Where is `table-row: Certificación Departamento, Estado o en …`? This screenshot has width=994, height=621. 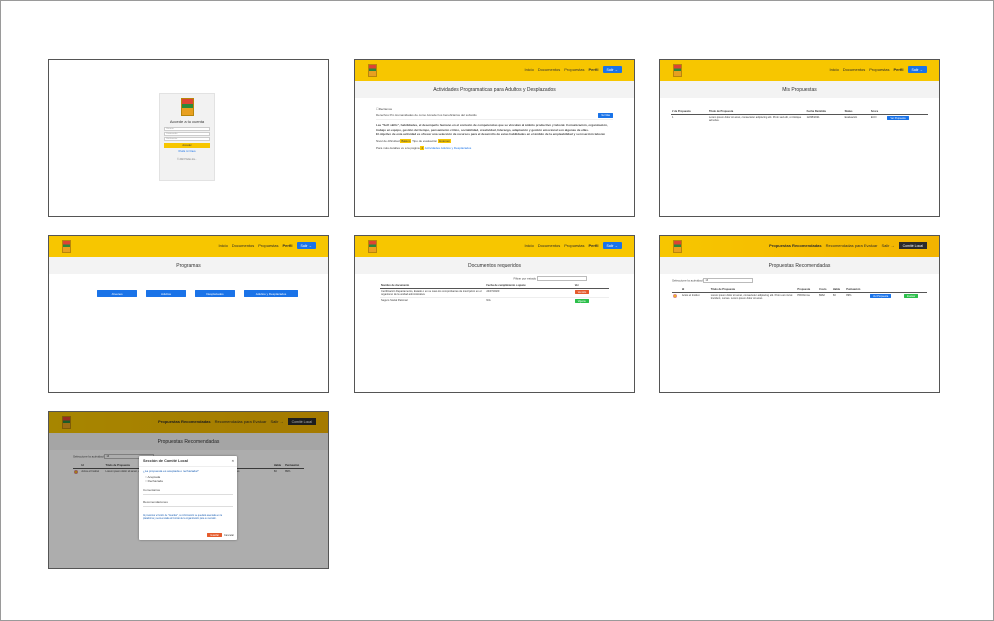
table-row: Certificación Departamento, Estado o en … is located at coordinates (494, 293).